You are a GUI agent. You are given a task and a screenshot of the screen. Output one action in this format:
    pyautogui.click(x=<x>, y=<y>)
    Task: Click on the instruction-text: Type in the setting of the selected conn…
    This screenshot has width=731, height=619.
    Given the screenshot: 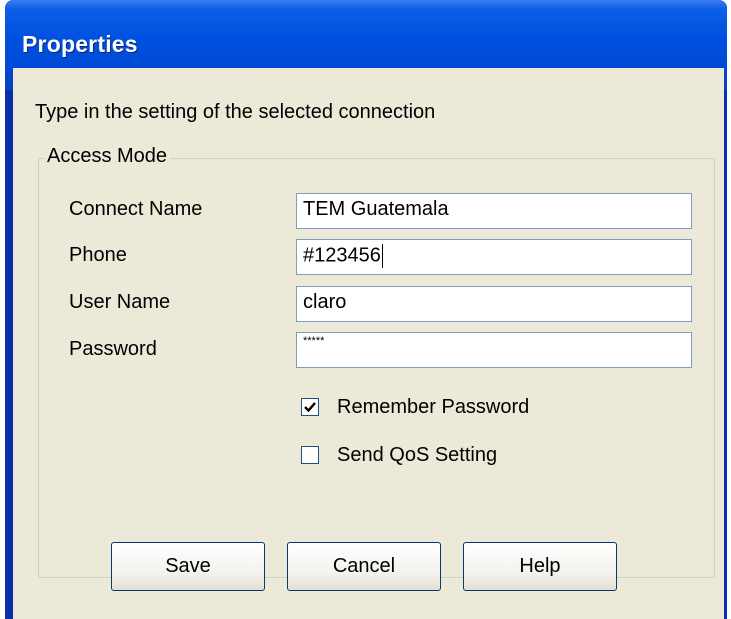 What is the action you would take?
    pyautogui.click(x=235, y=112)
    